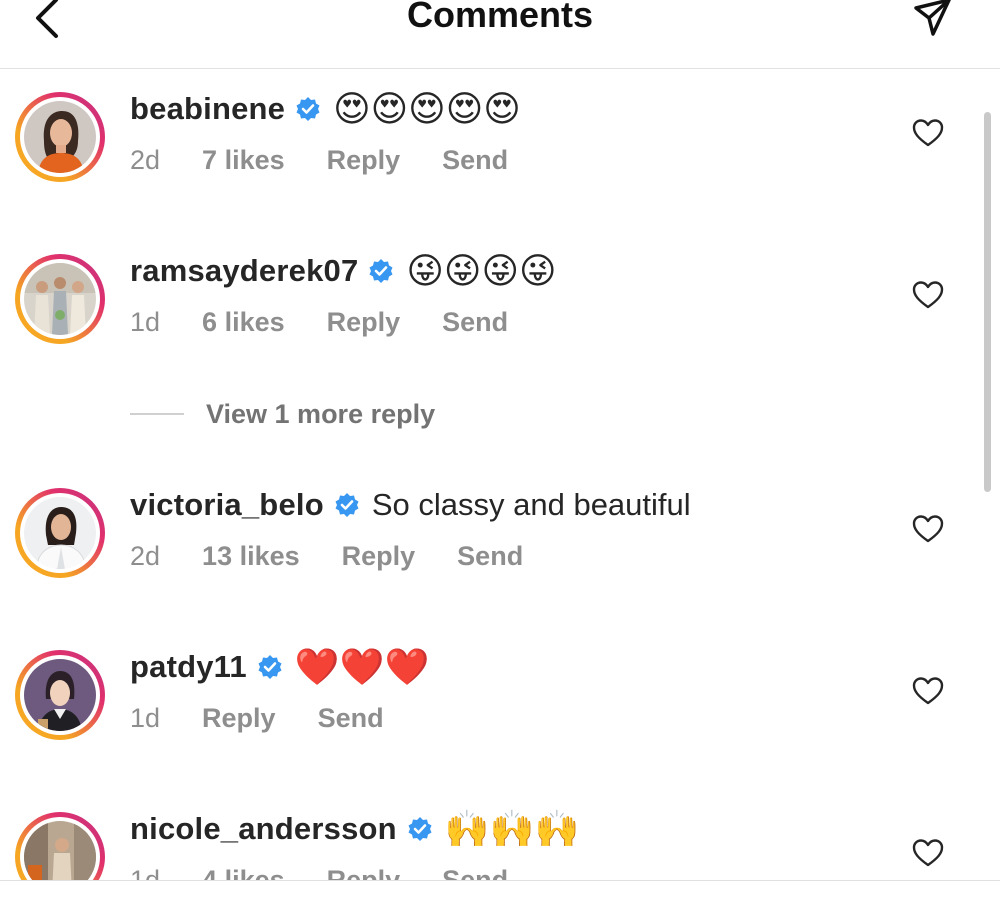 Image resolution: width=1000 pixels, height=905 pixels. I want to click on comment-text: 🙌🙌🙌, so click(512, 828).